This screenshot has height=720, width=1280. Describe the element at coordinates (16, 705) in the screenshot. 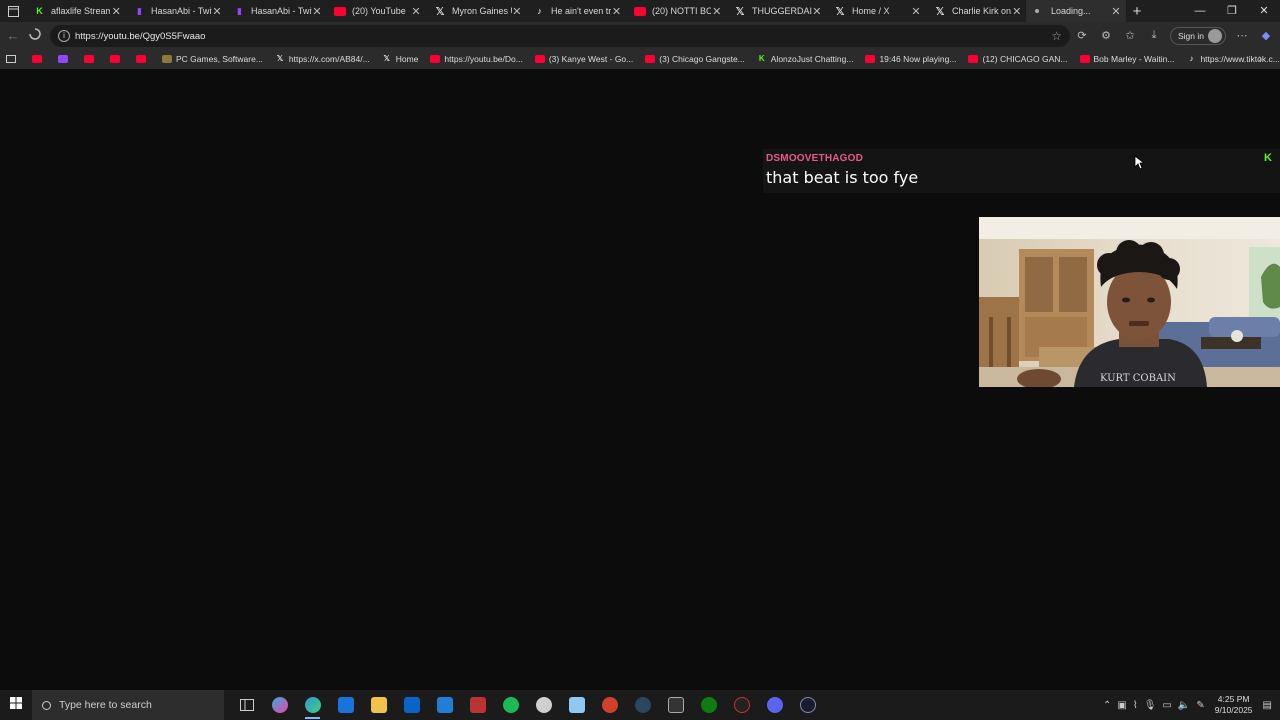

I see `start-button` at that location.